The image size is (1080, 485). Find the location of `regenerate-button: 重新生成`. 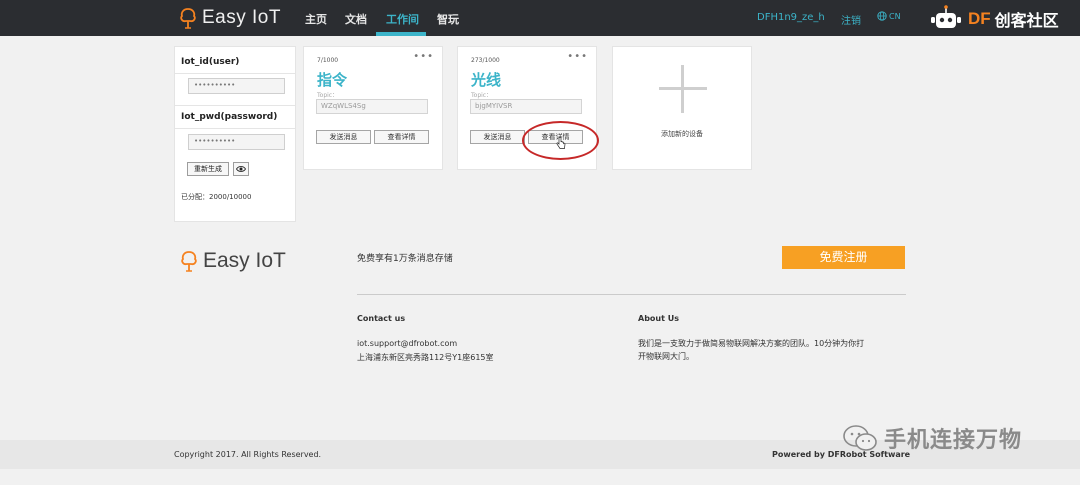

regenerate-button: 重新生成 is located at coordinates (208, 169).